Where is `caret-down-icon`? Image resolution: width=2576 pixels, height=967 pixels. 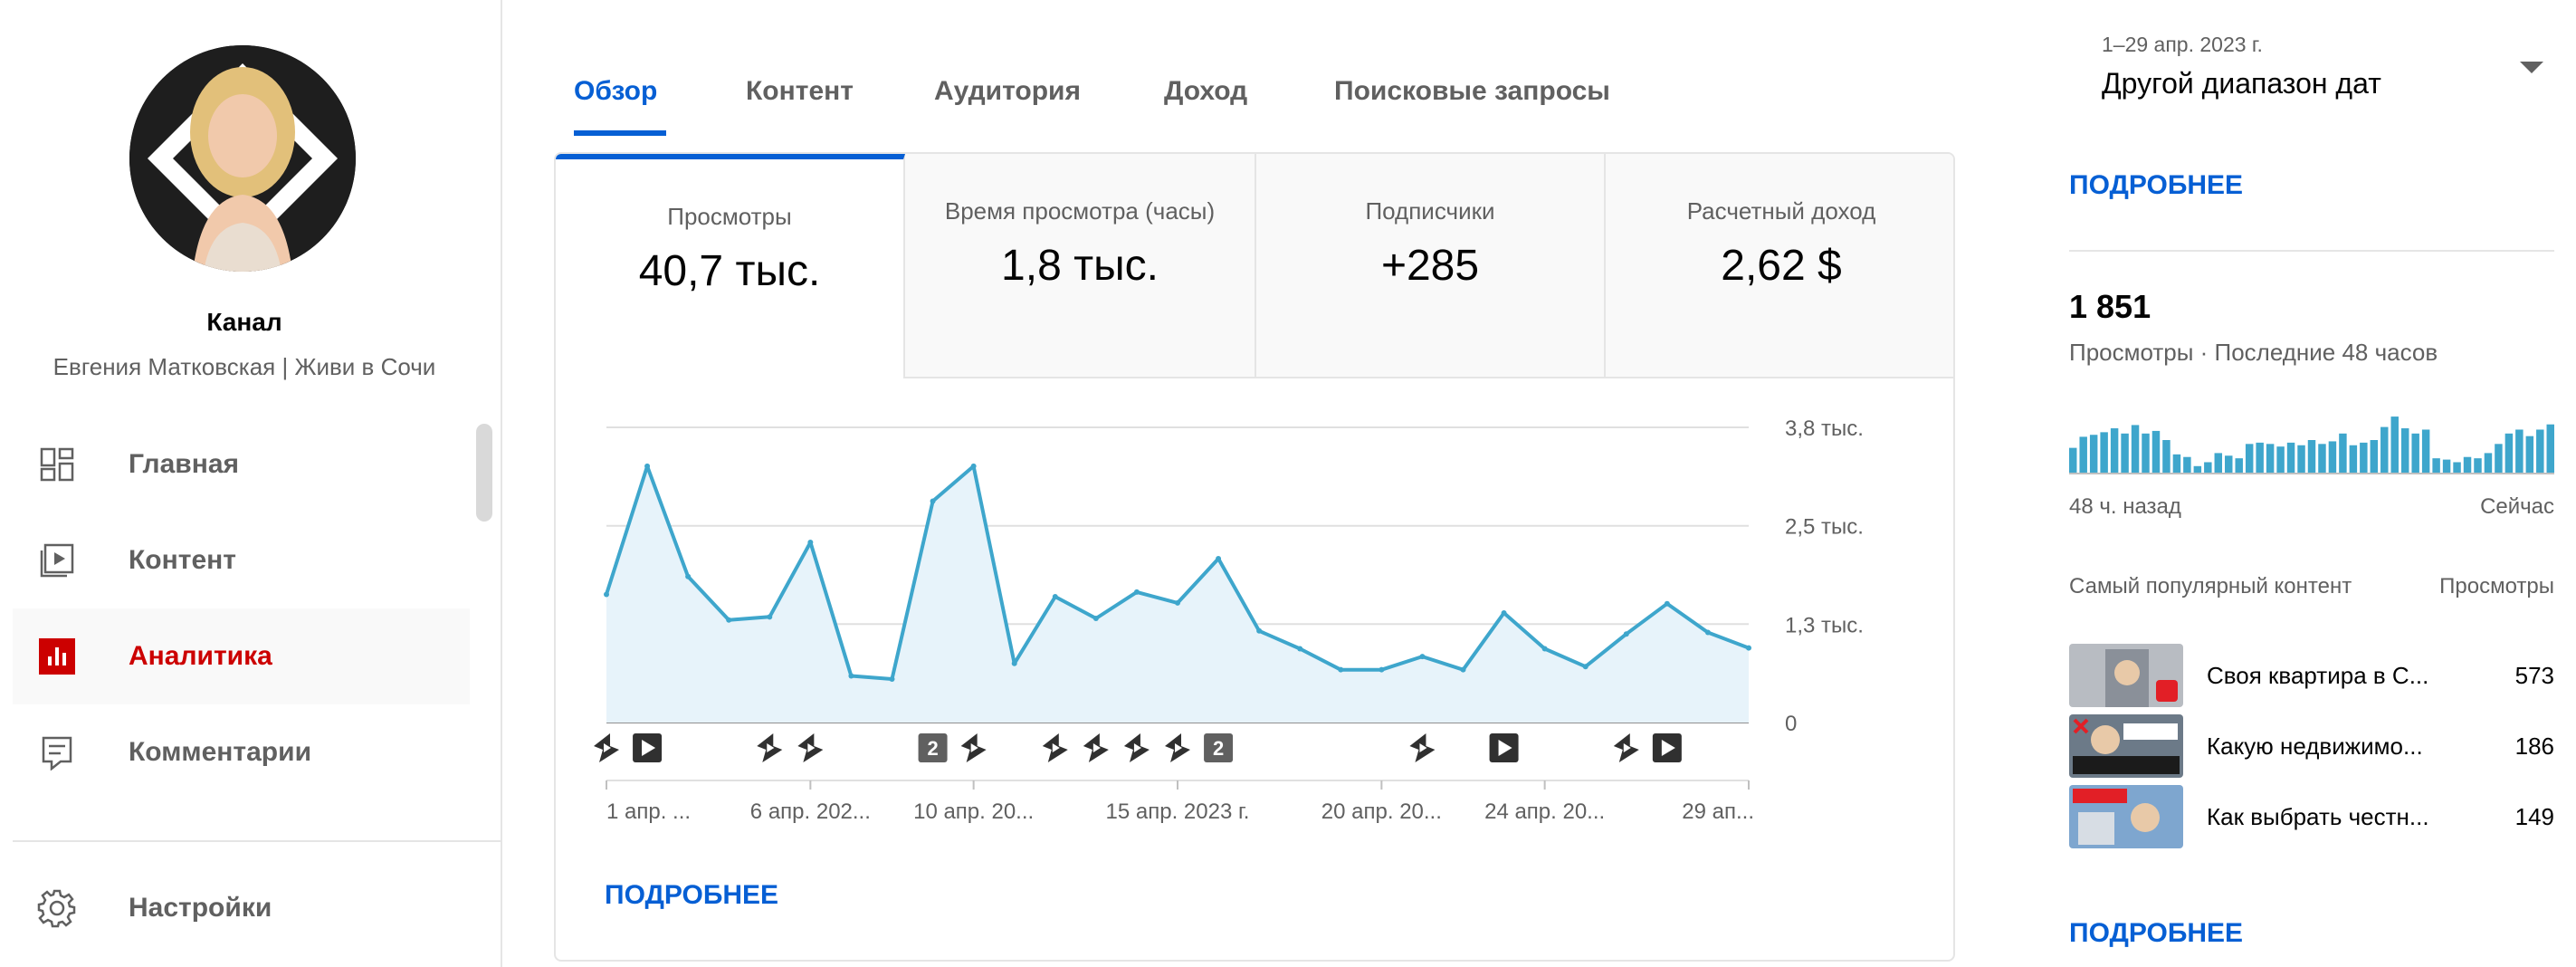 caret-down-icon is located at coordinates (2532, 67).